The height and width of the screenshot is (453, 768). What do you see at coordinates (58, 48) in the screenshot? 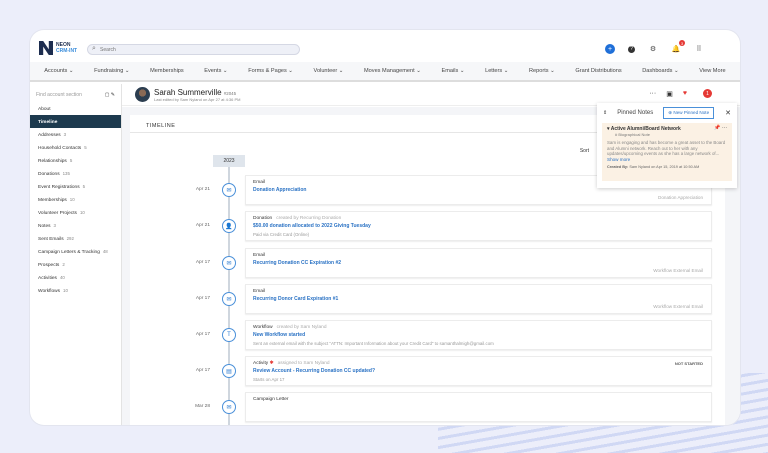
I see `logo: NEON CRM-INT` at bounding box center [58, 48].